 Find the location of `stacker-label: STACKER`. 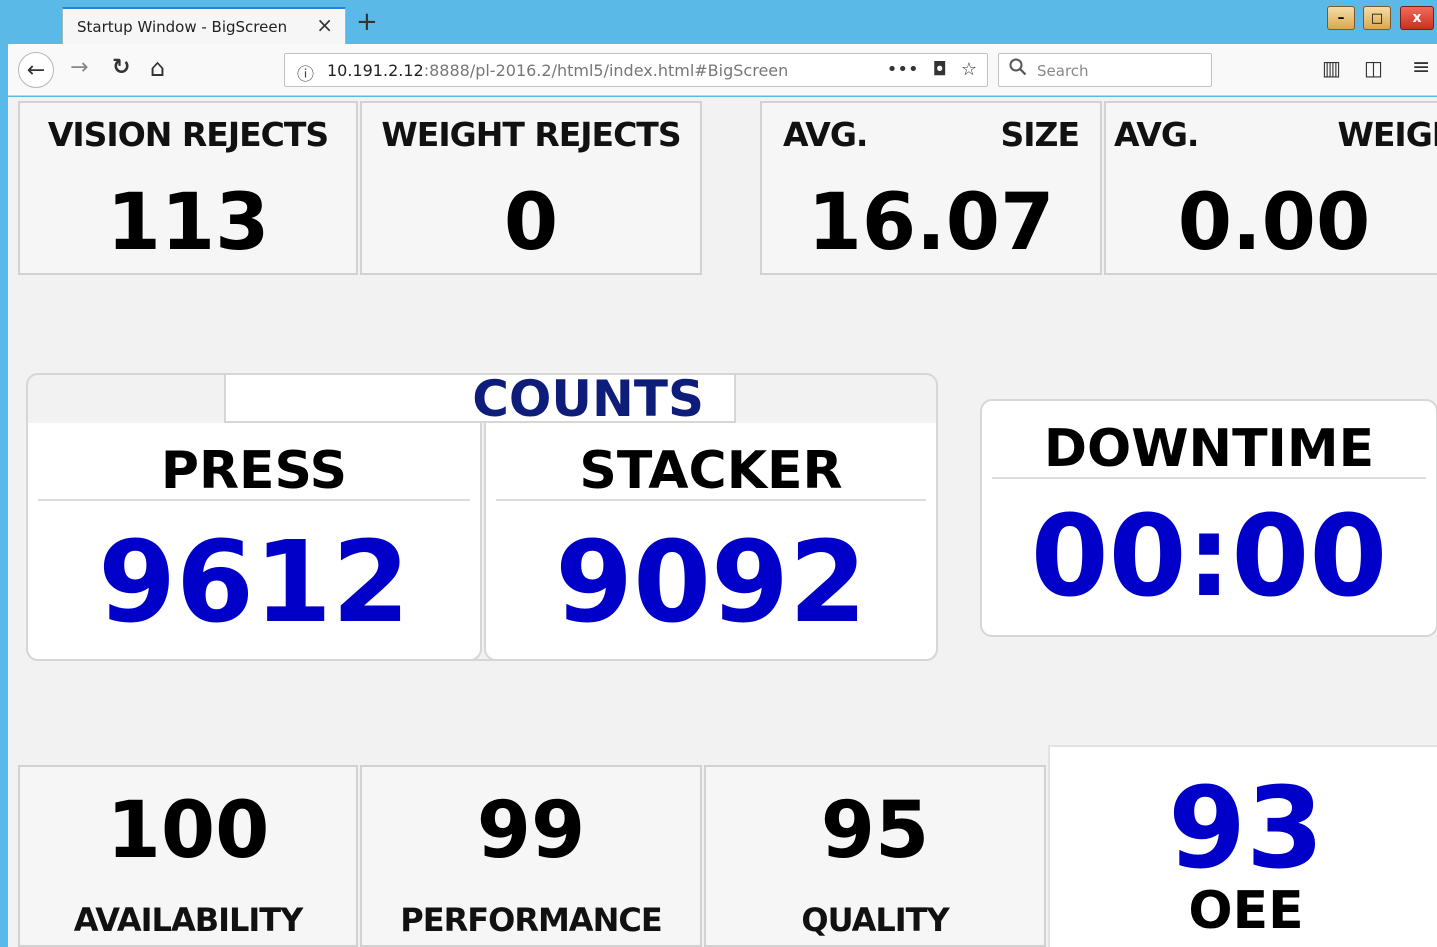

stacker-label: STACKER is located at coordinates (711, 471).